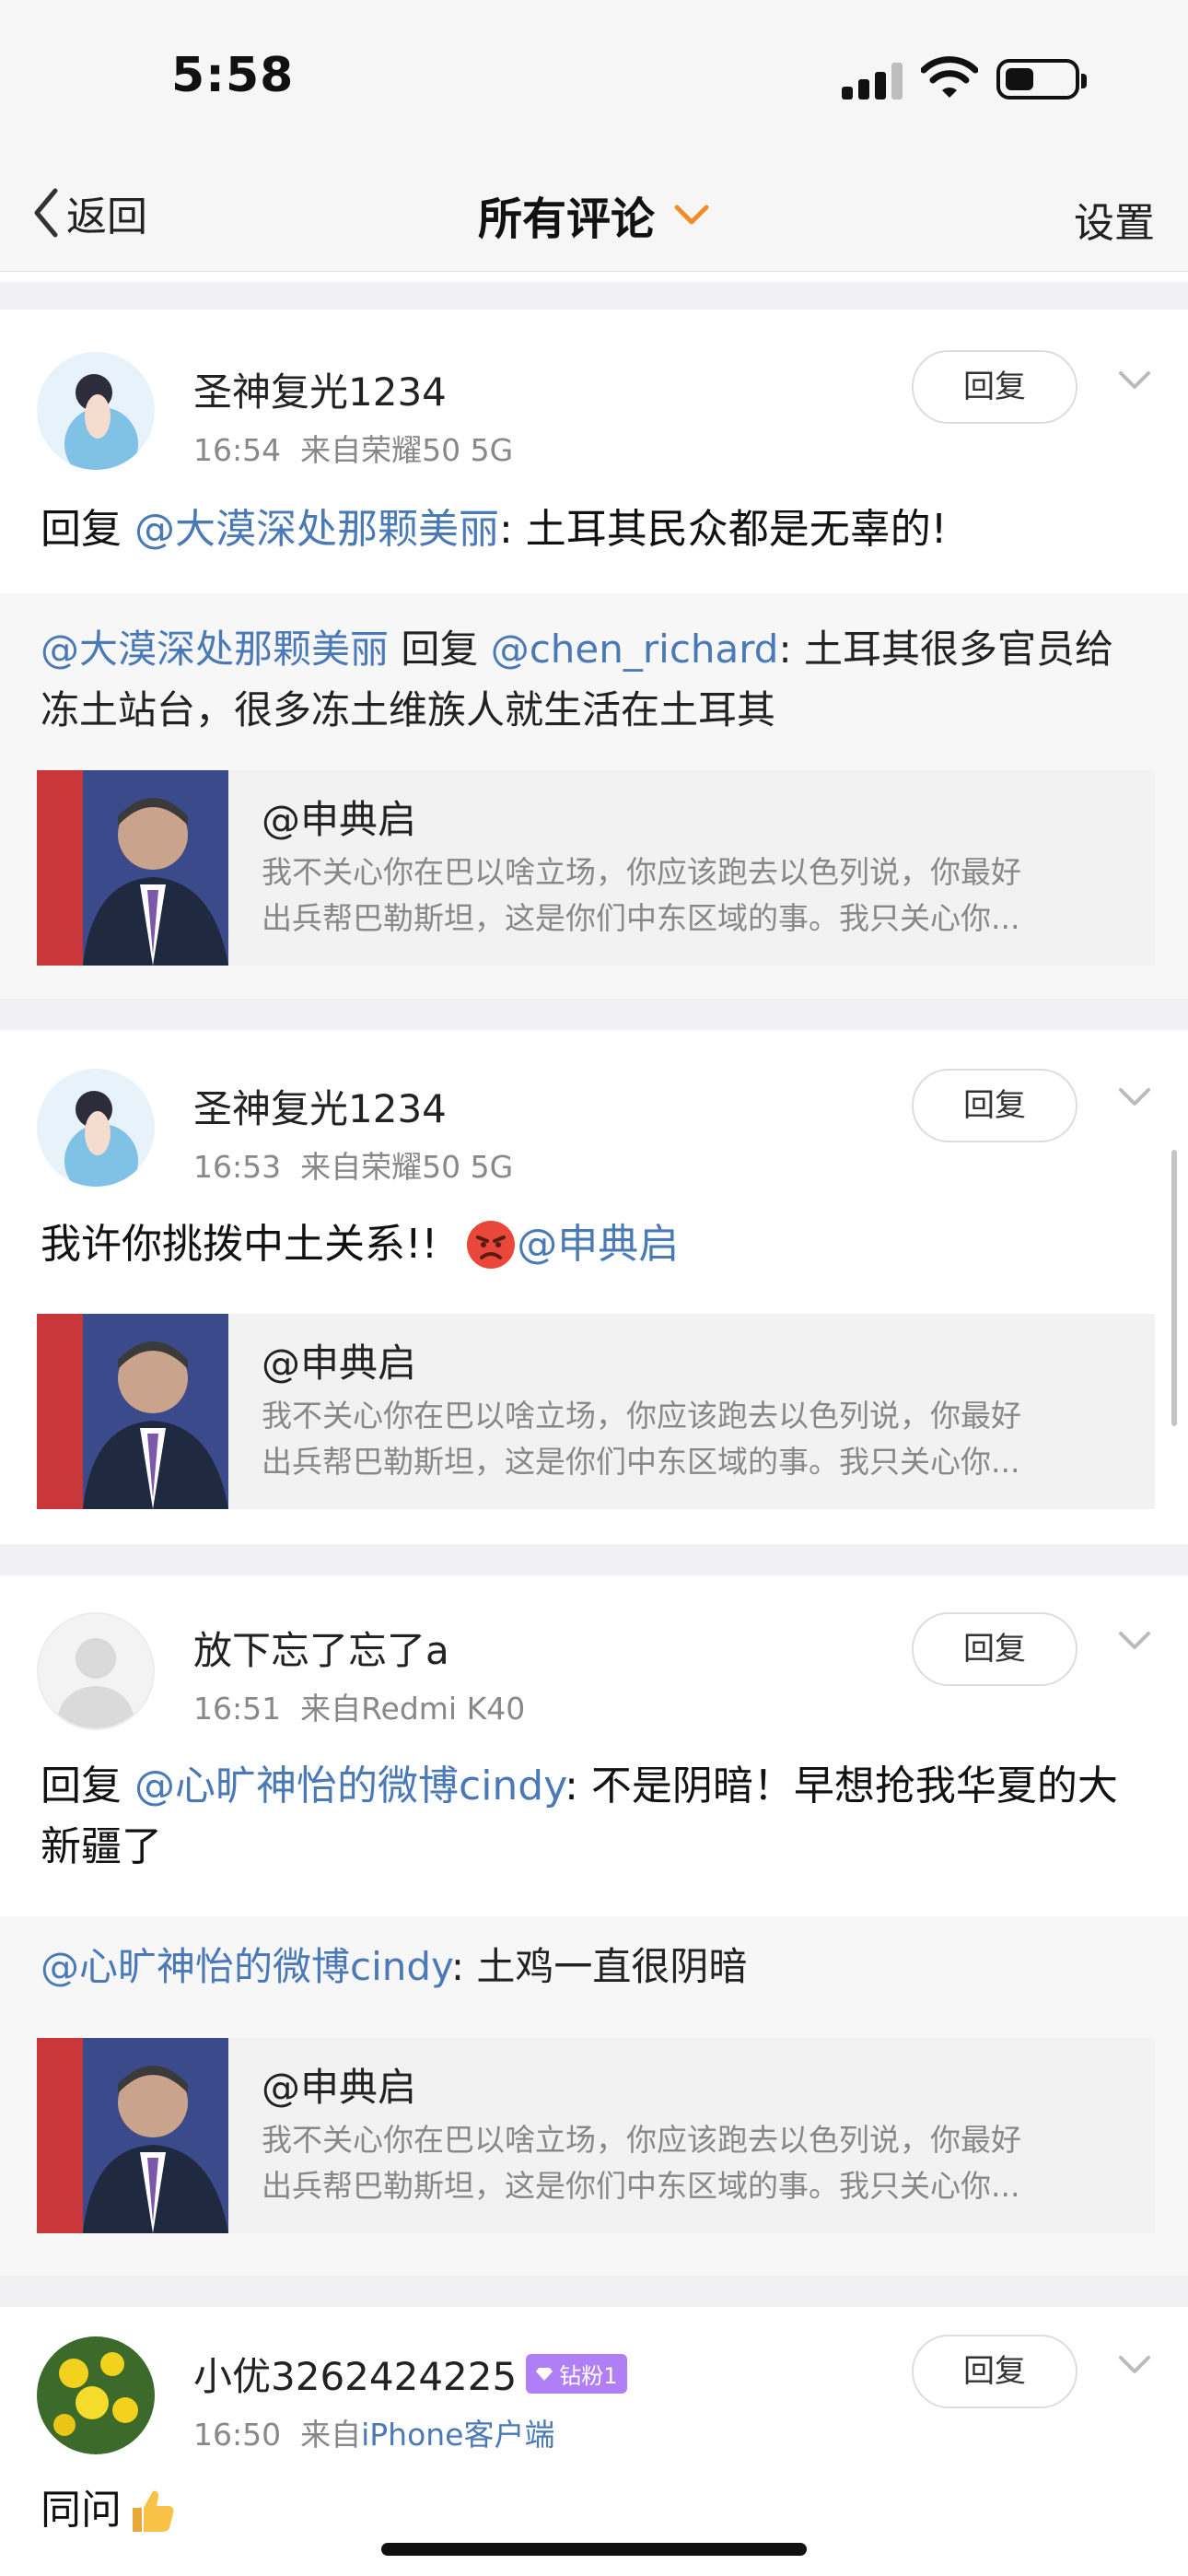 The height and width of the screenshot is (2576, 1188). I want to click on comment-text: 我许你挑拨中土关系!!, so click(239, 1244).